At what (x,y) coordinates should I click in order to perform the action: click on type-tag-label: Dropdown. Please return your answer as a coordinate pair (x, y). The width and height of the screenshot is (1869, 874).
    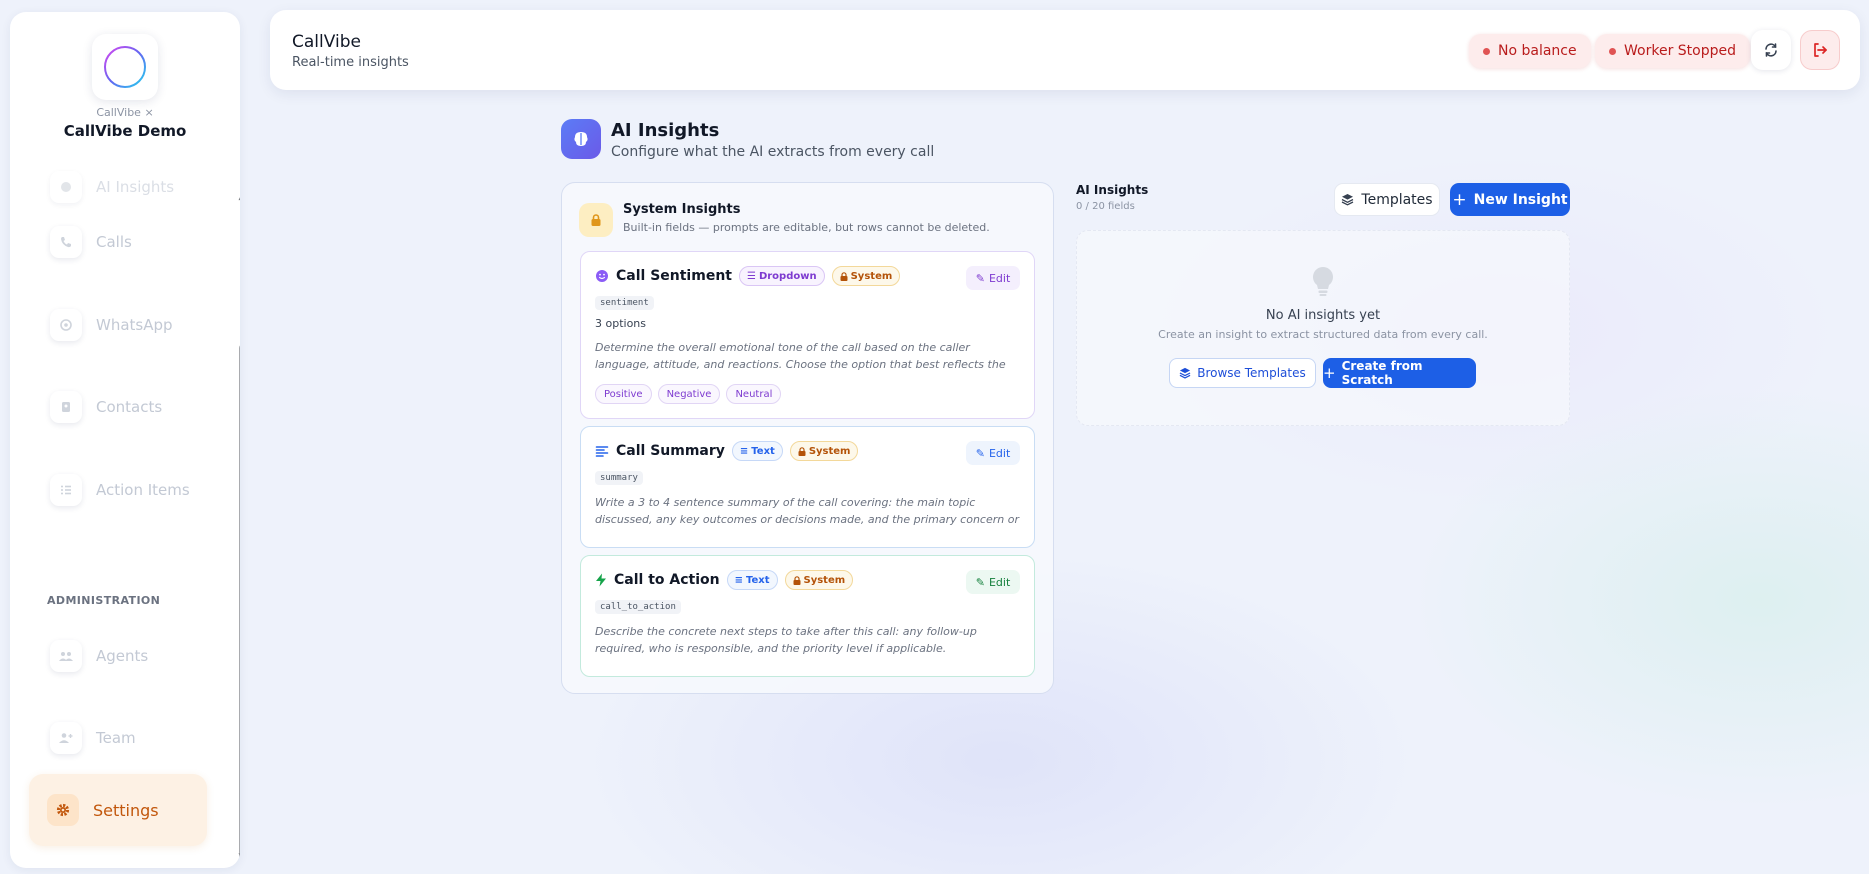
    Looking at the image, I should click on (787, 276).